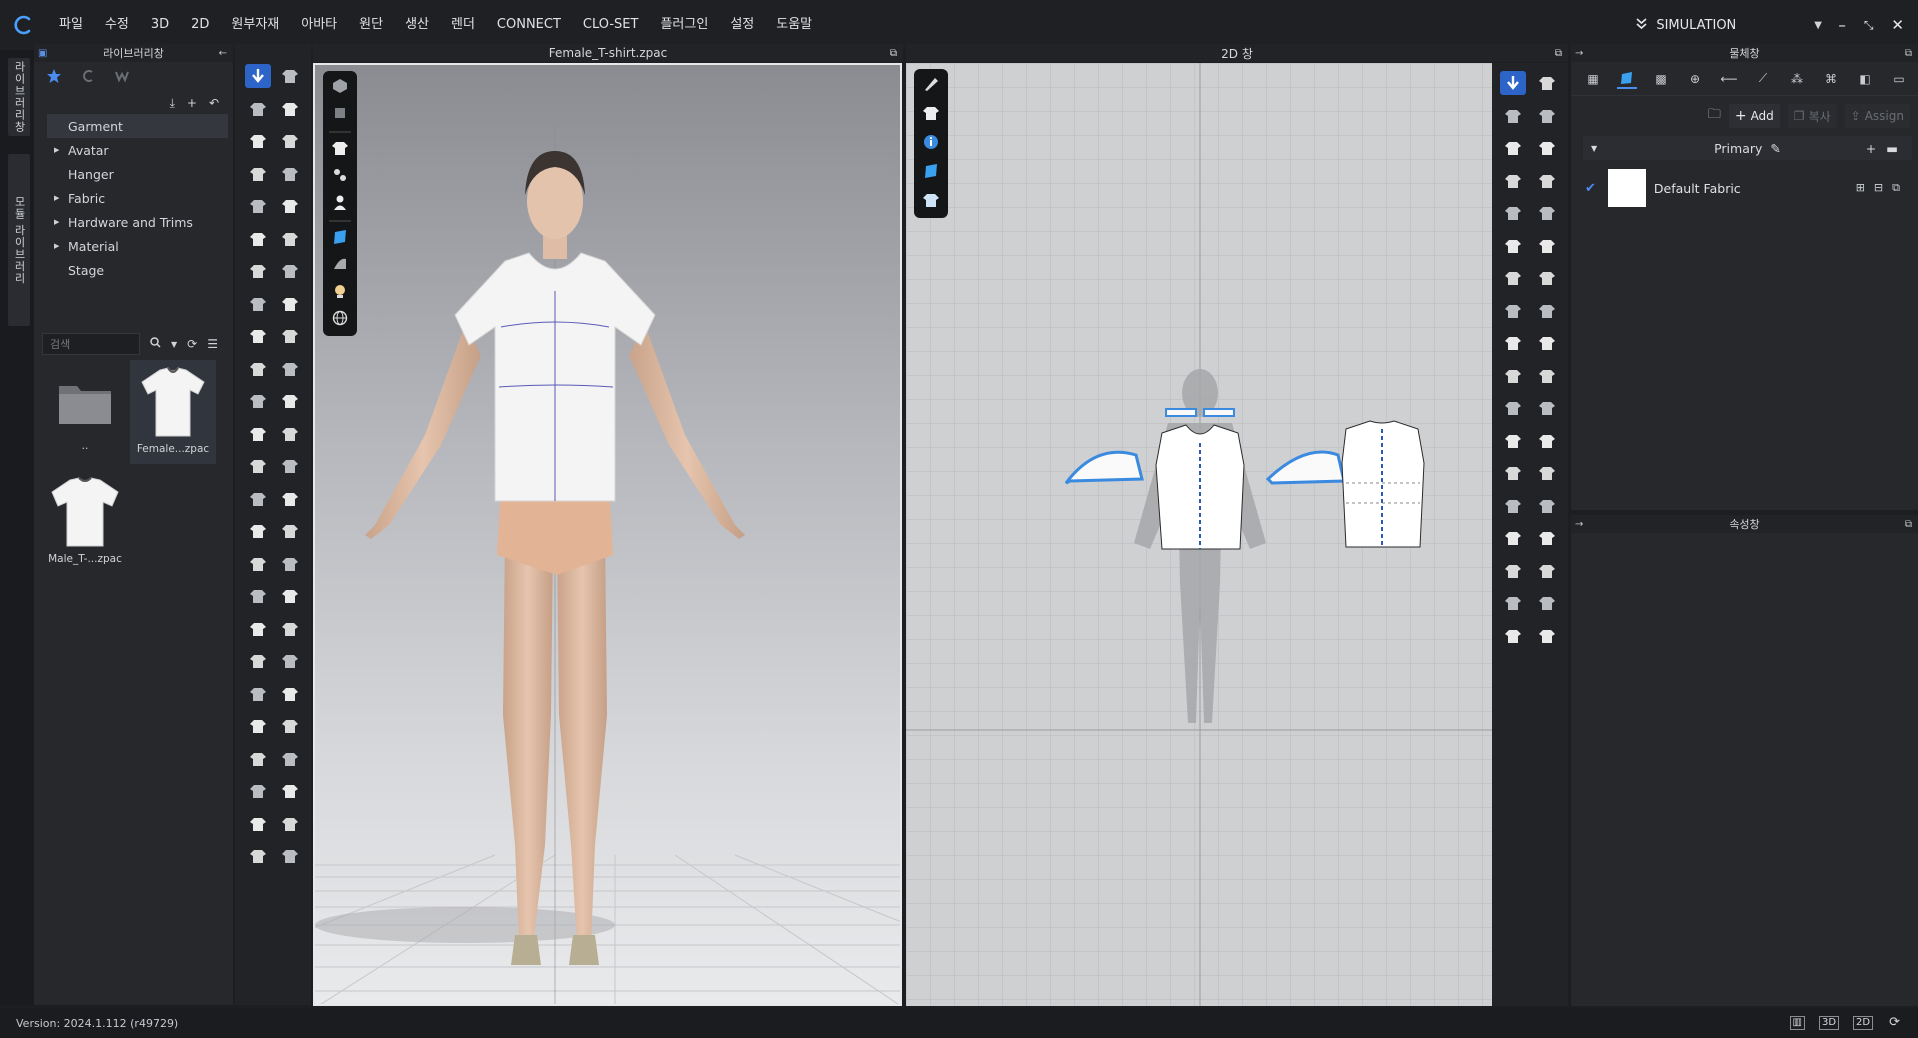 Image resolution: width=1918 pixels, height=1038 pixels. Describe the element at coordinates (1842, 25) in the screenshot. I see `minimize-button: –` at that location.